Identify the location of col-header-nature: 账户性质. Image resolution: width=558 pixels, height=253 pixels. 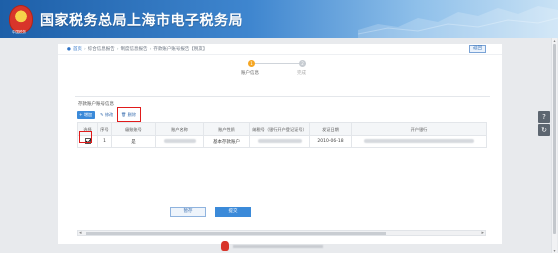
(226, 129).